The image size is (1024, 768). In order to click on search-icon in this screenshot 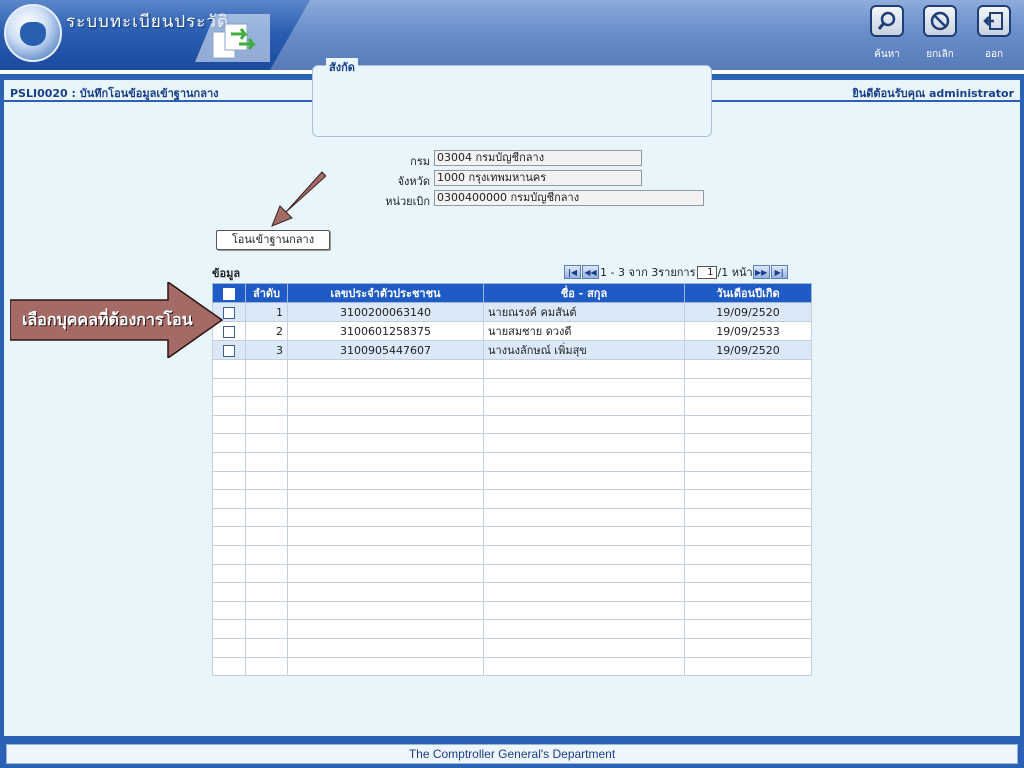, I will do `click(886, 20)`.